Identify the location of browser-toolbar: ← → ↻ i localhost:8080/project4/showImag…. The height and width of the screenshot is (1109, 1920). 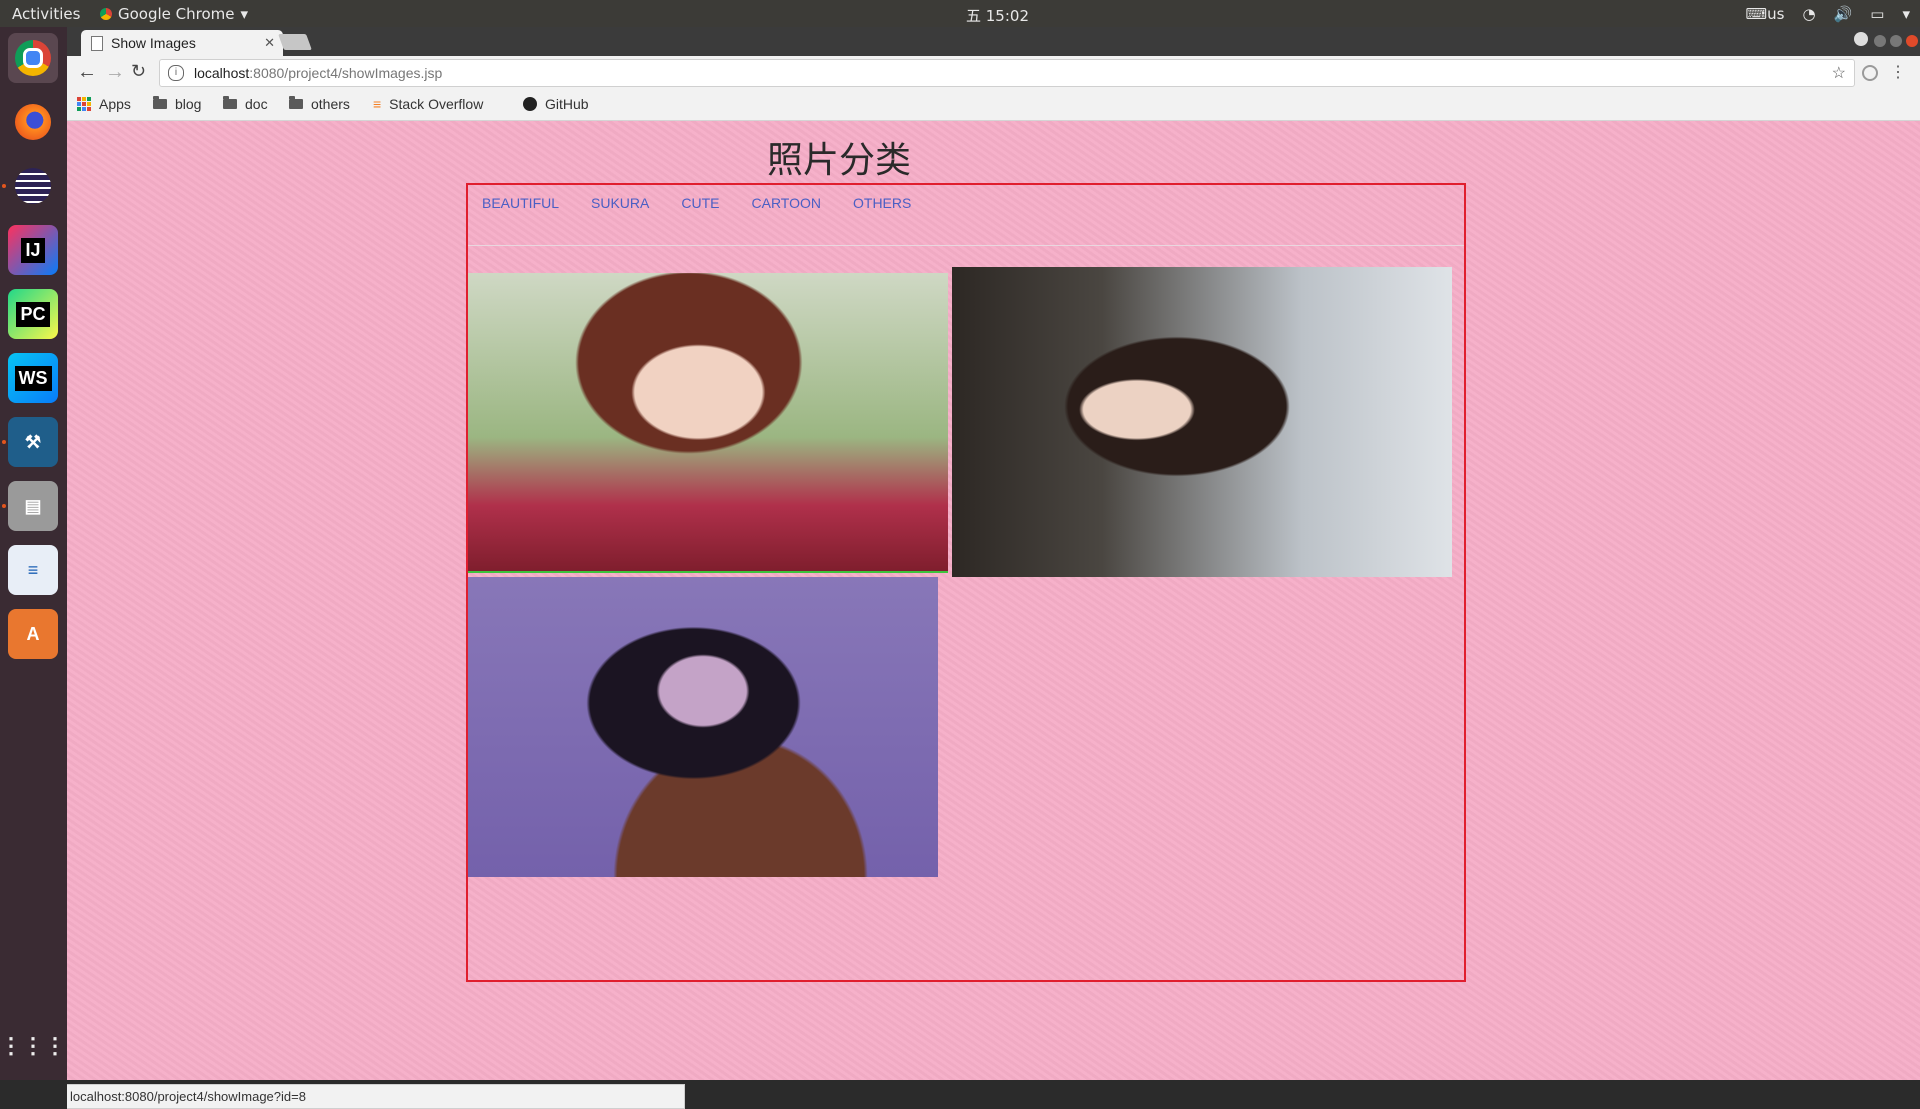
(993, 73).